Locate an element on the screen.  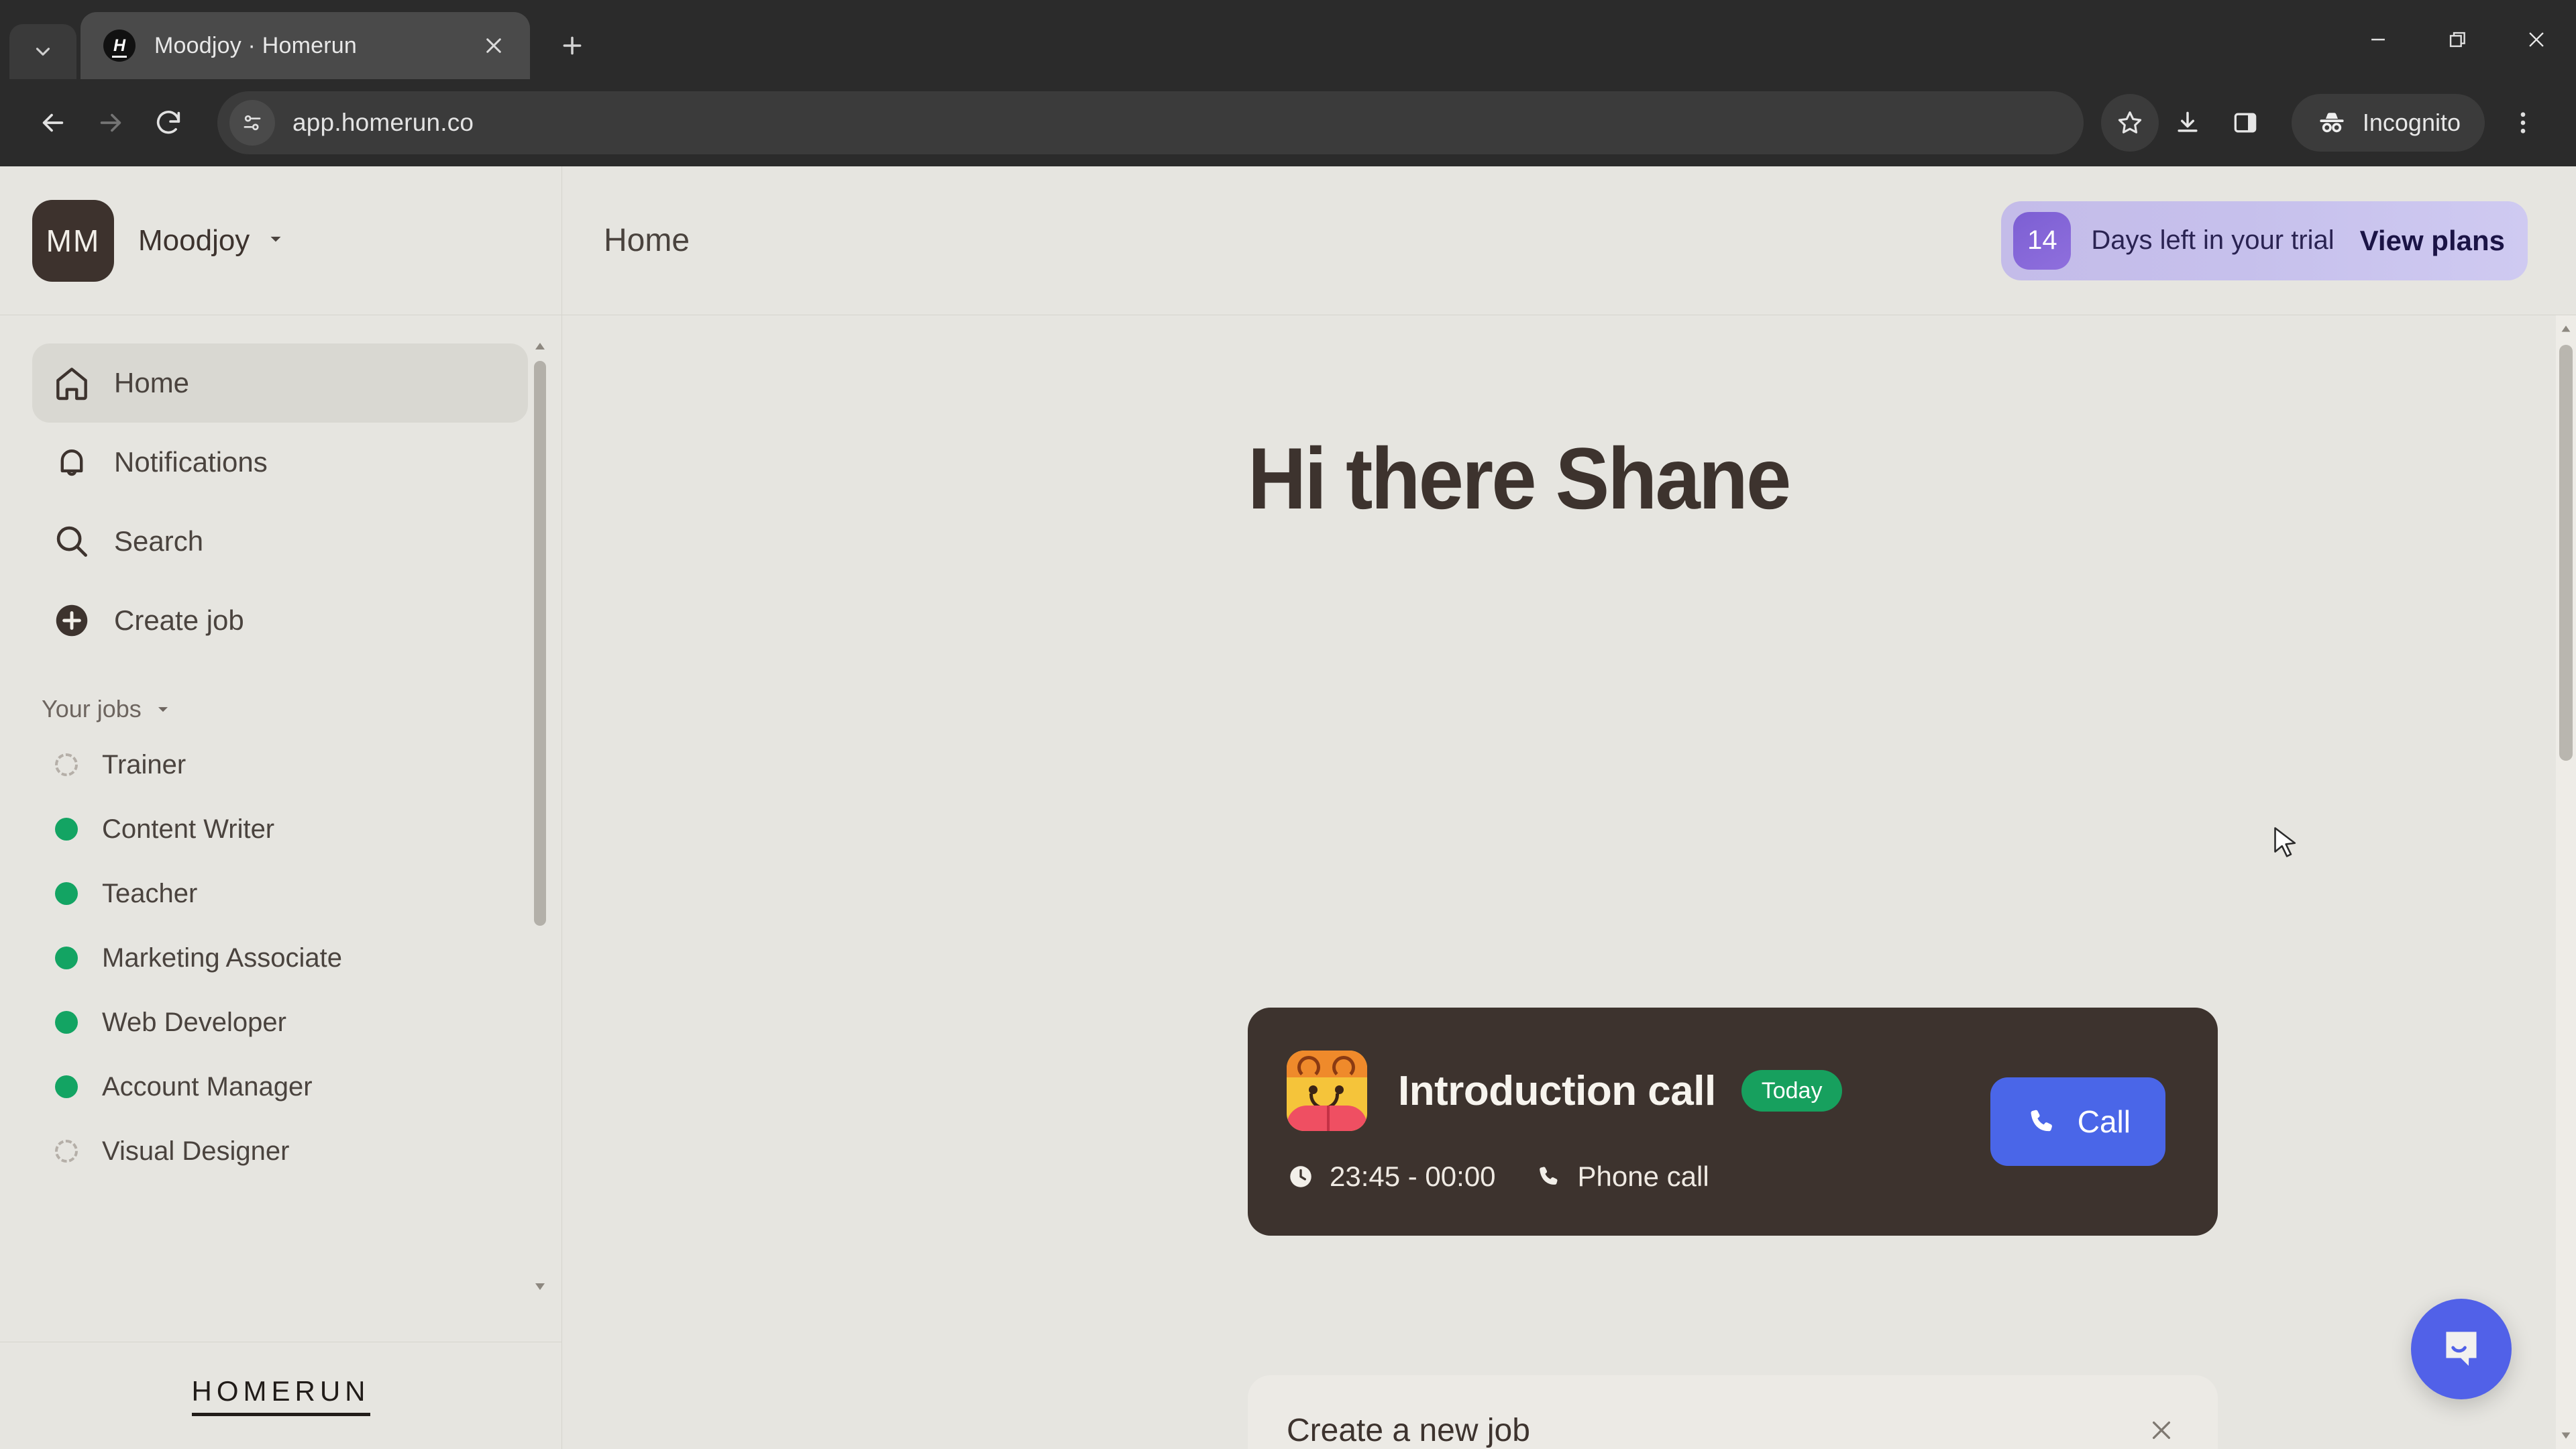
browser-menu-button is located at coordinates (2523, 123).